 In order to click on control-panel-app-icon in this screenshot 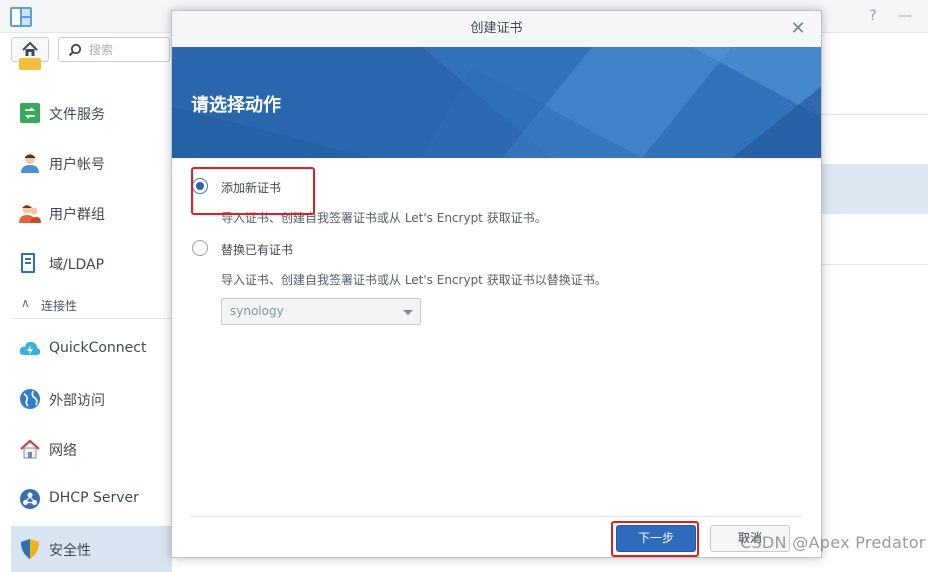, I will do `click(21, 17)`.